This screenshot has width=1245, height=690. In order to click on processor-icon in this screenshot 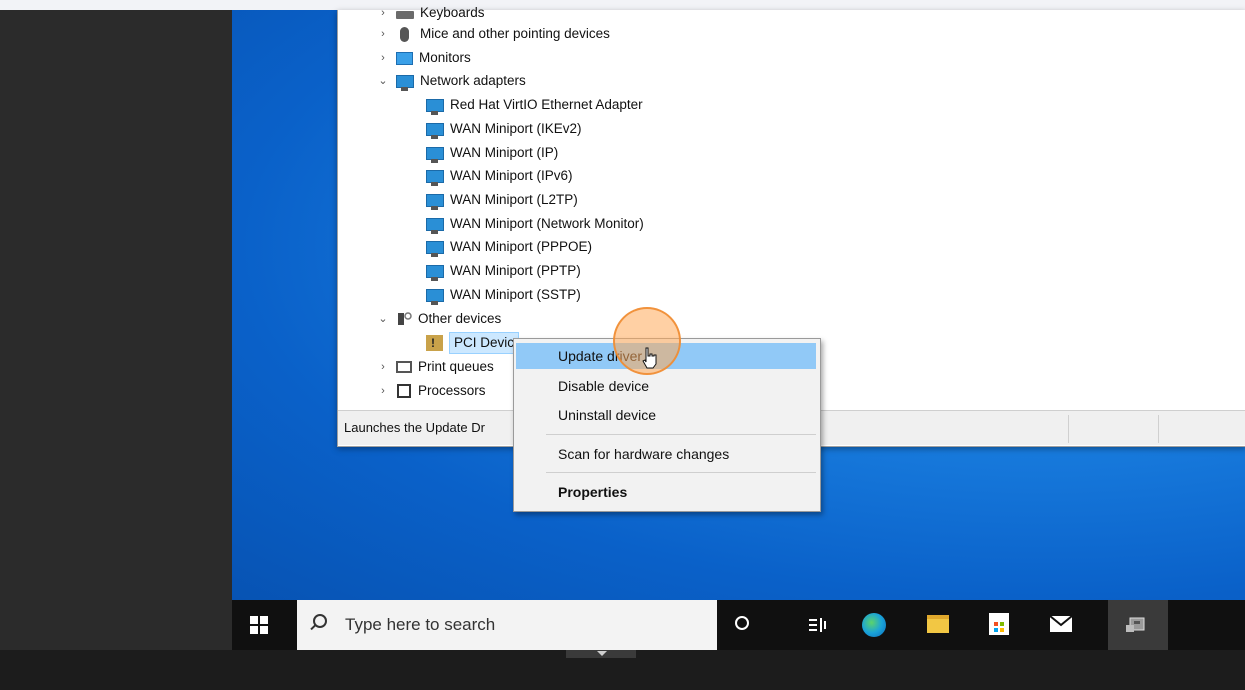, I will do `click(404, 391)`.